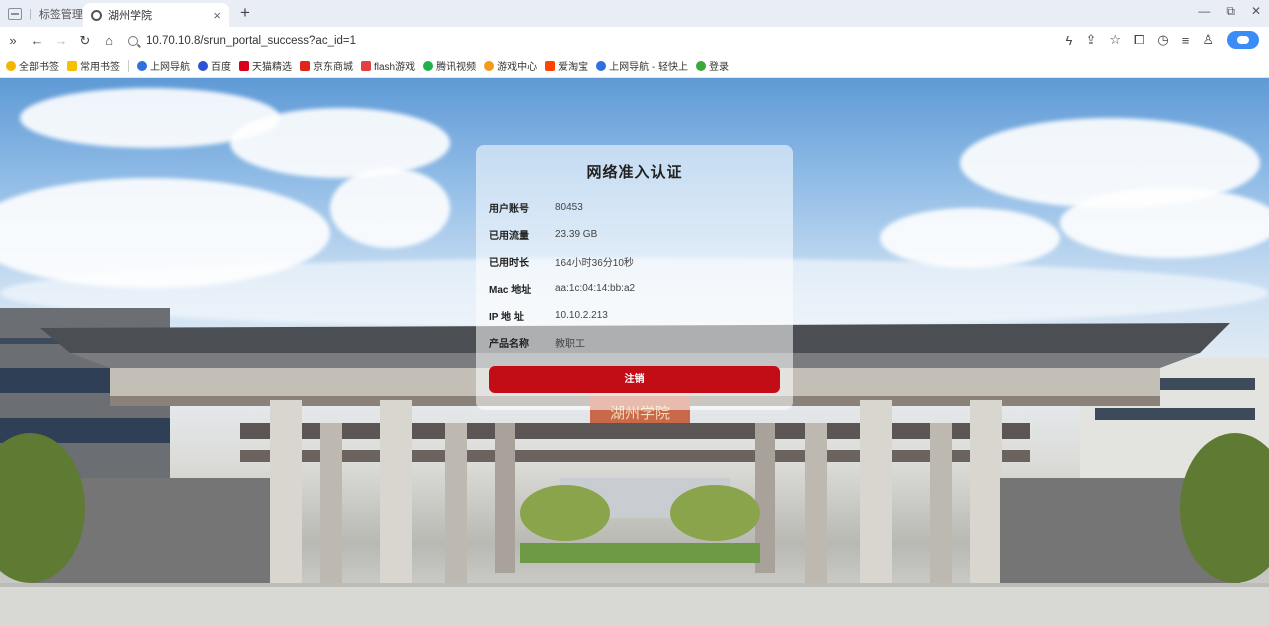 This screenshot has height=626, width=1269. Describe the element at coordinates (1256, 11) in the screenshot. I see `close-window-button: ✕` at that location.